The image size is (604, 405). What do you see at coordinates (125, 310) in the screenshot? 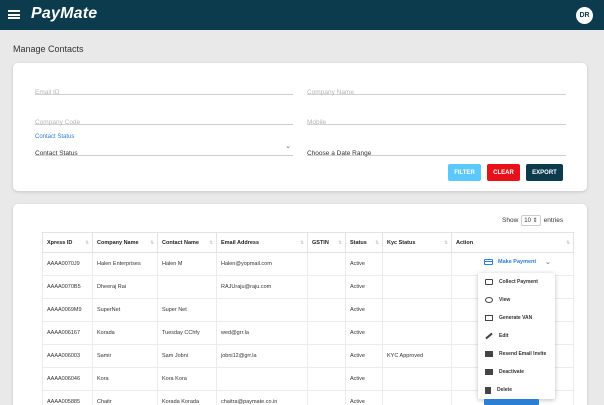
I see `table-cell: SuperNet` at bounding box center [125, 310].